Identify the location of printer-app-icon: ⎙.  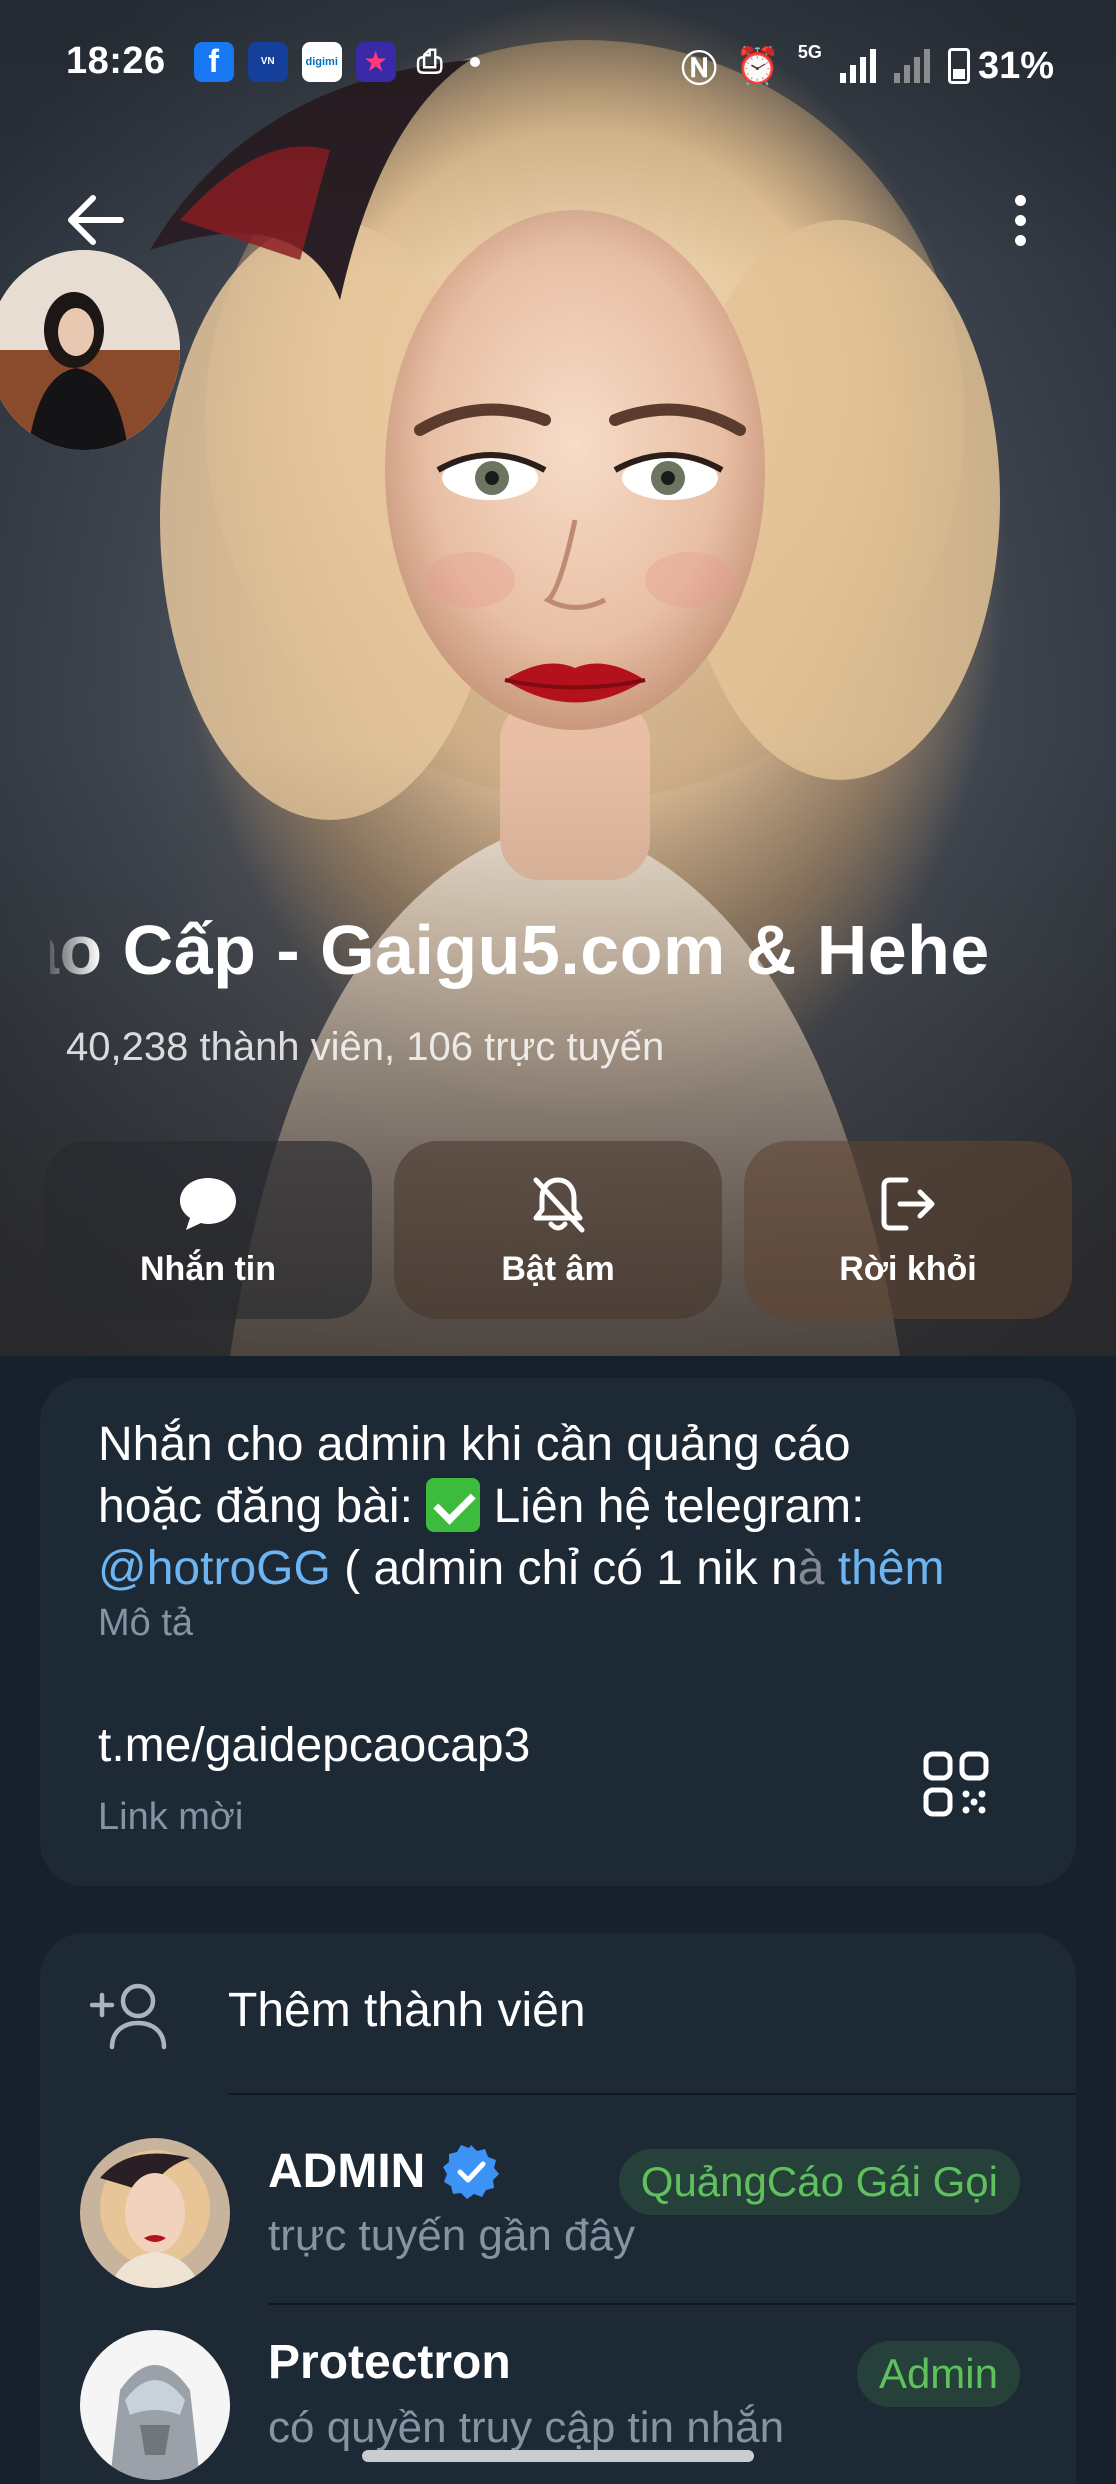
(429, 60).